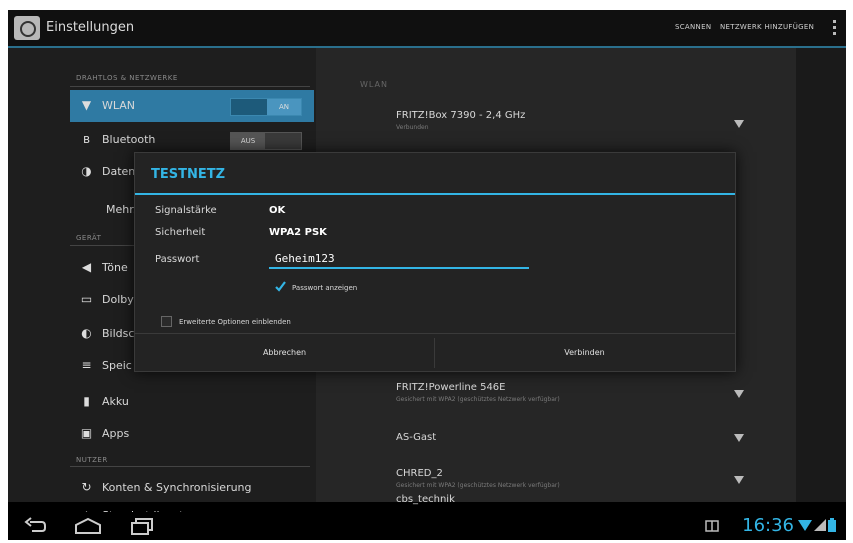 Image resolution: width=853 pixels, height=543 pixels. I want to click on network-status: Verbunden, so click(412, 127).